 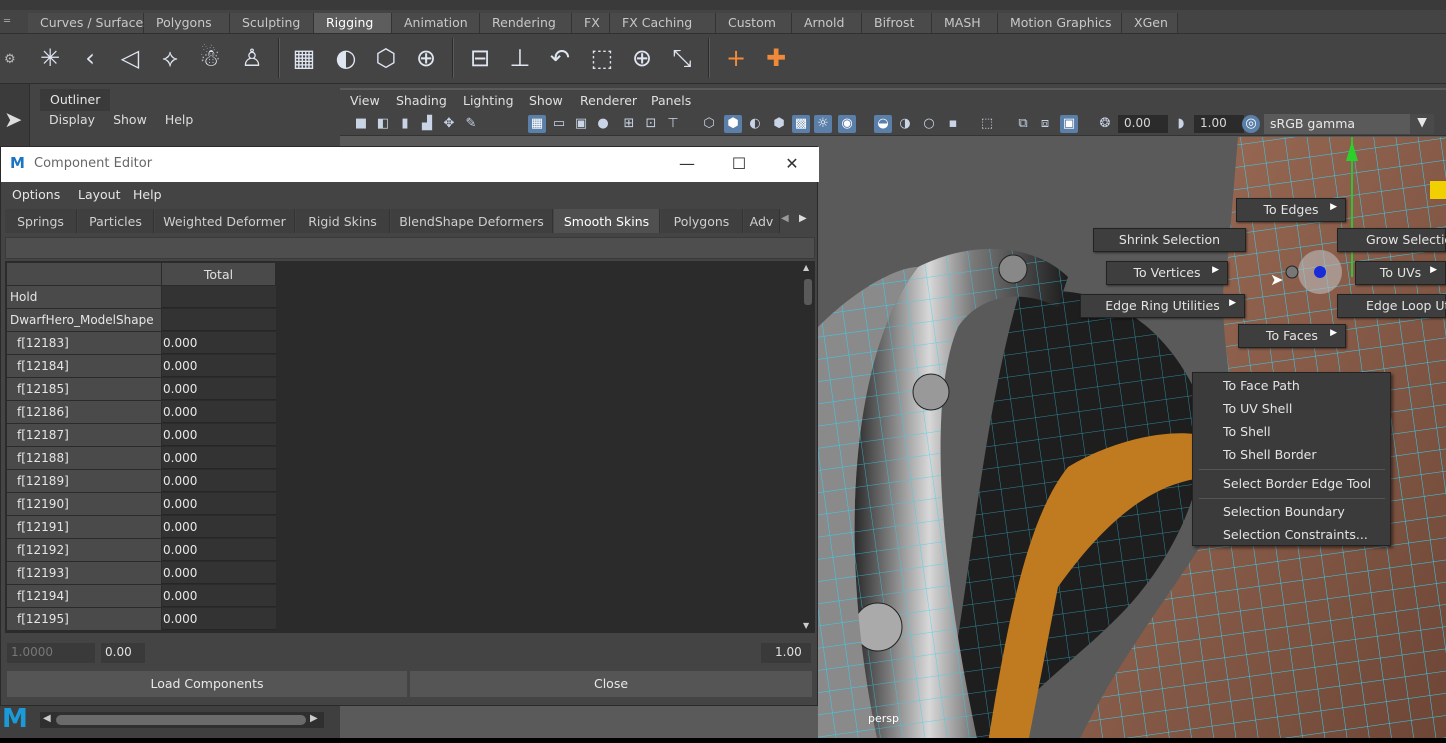 What do you see at coordinates (1181, 124) in the screenshot?
I see `gamma-icon: ◗` at bounding box center [1181, 124].